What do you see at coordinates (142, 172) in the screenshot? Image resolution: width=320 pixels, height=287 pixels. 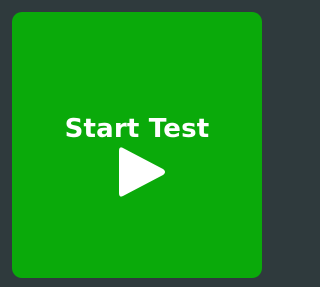 I see `play-icon` at bounding box center [142, 172].